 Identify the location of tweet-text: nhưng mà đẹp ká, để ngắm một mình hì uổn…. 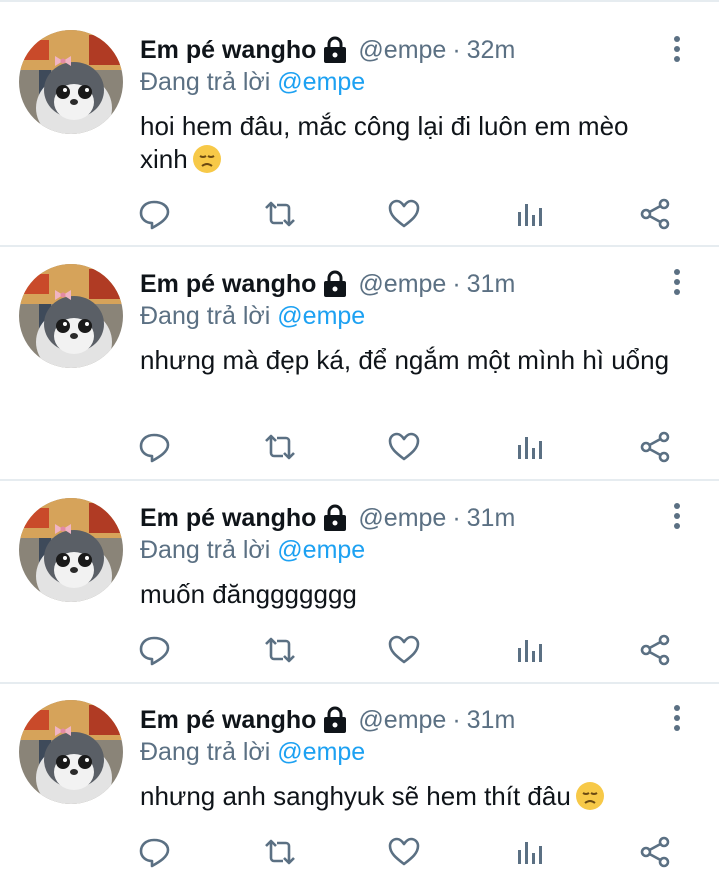
(410, 360).